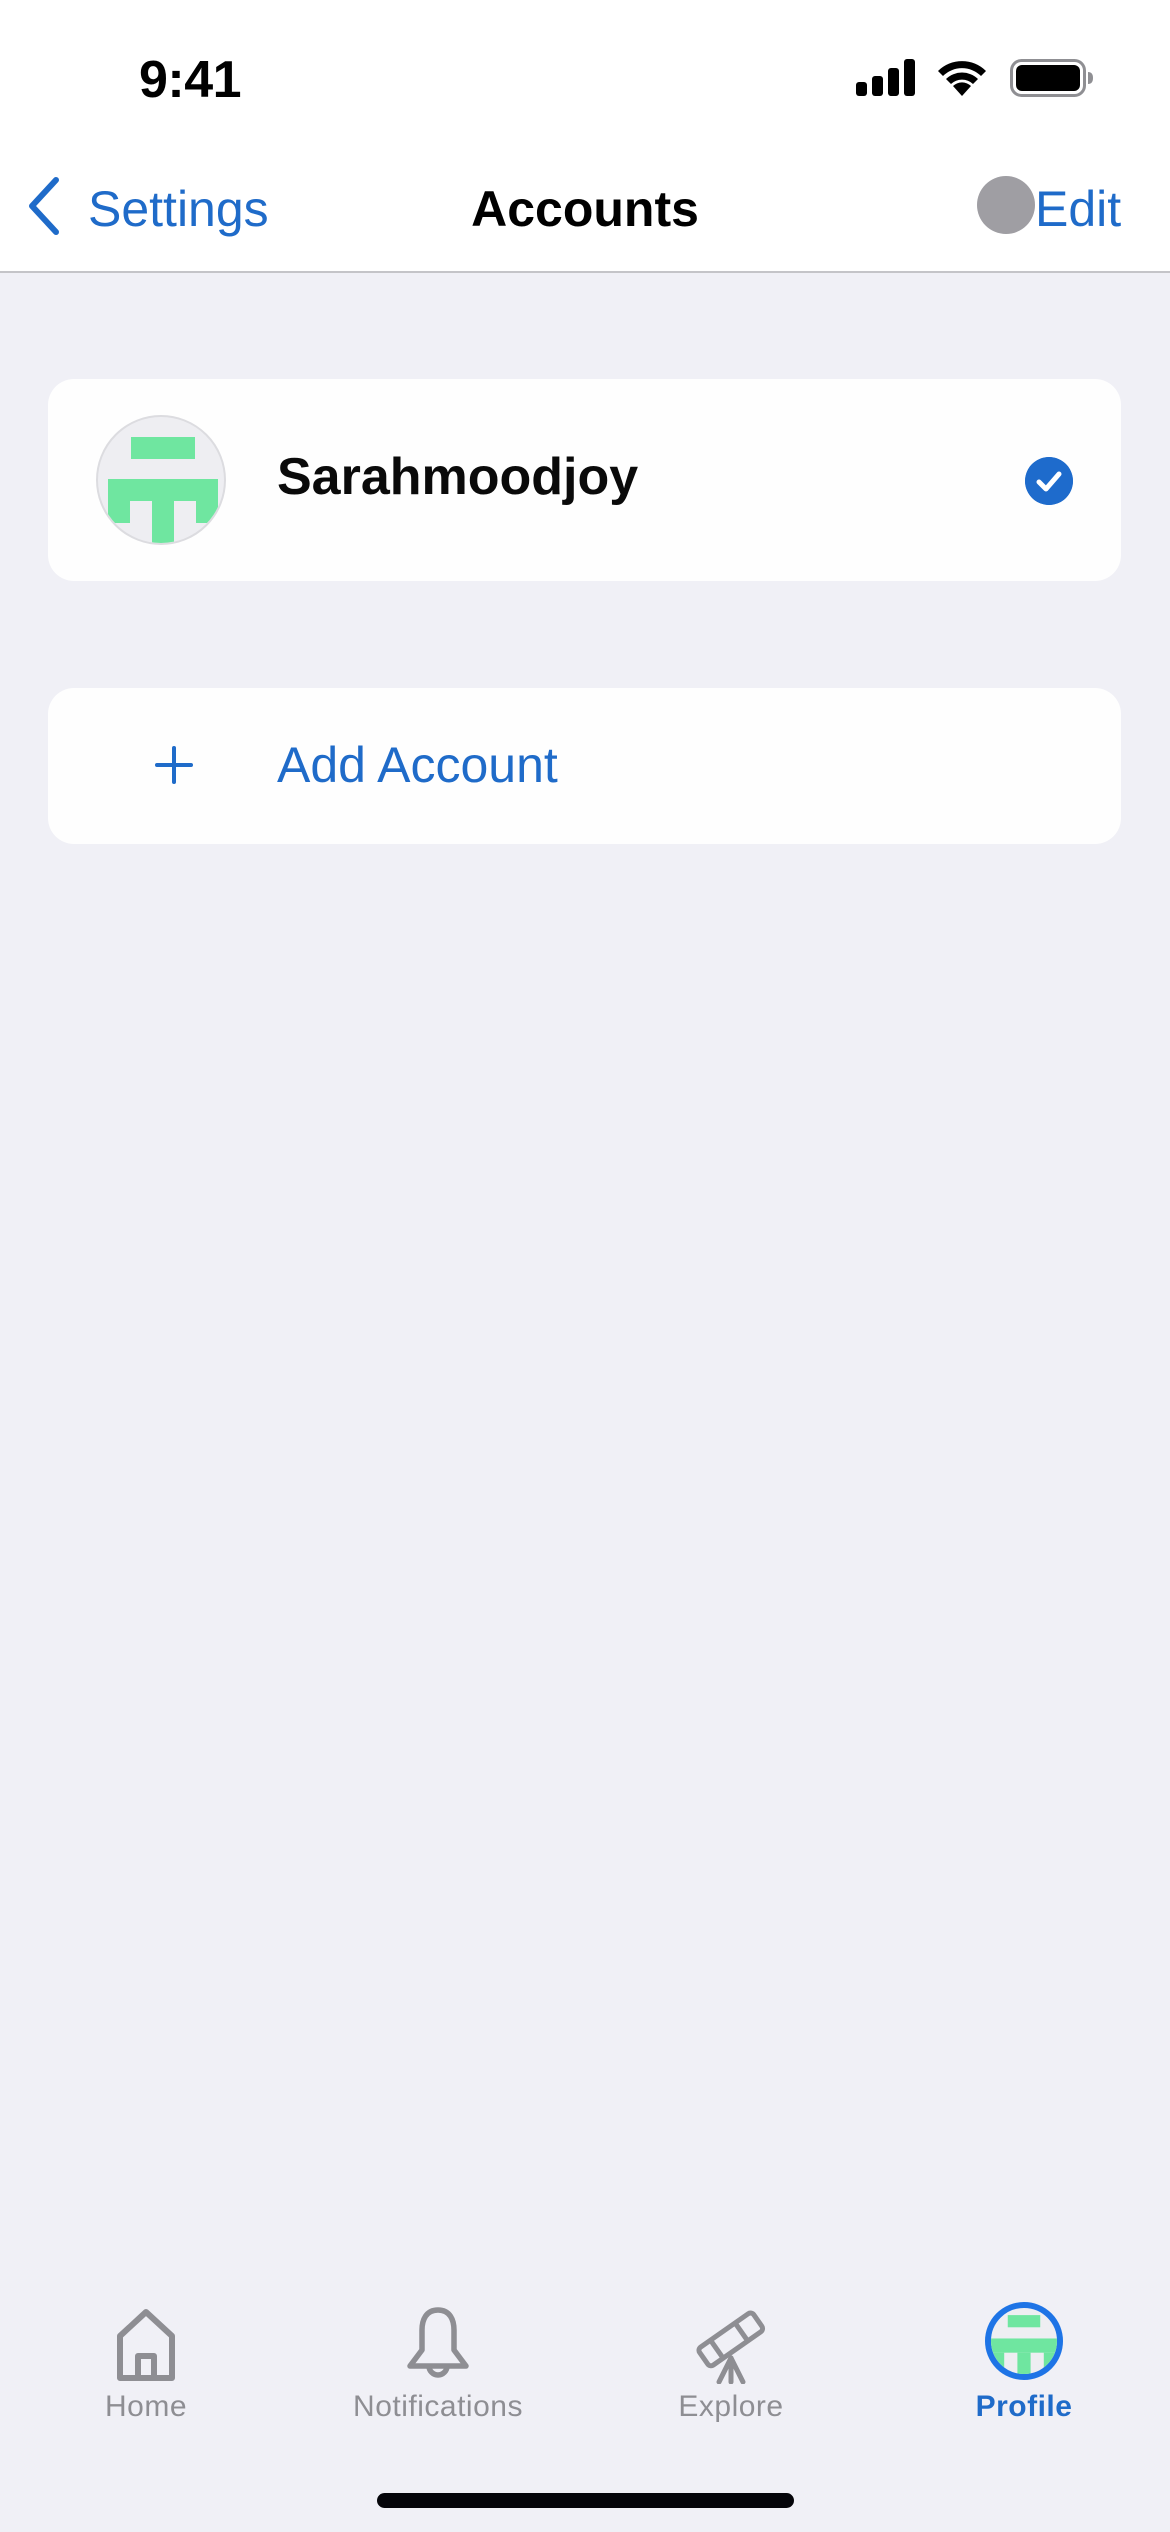 This screenshot has width=1170, height=2532. Describe the element at coordinates (146, 2345) in the screenshot. I see `house-icon` at that location.